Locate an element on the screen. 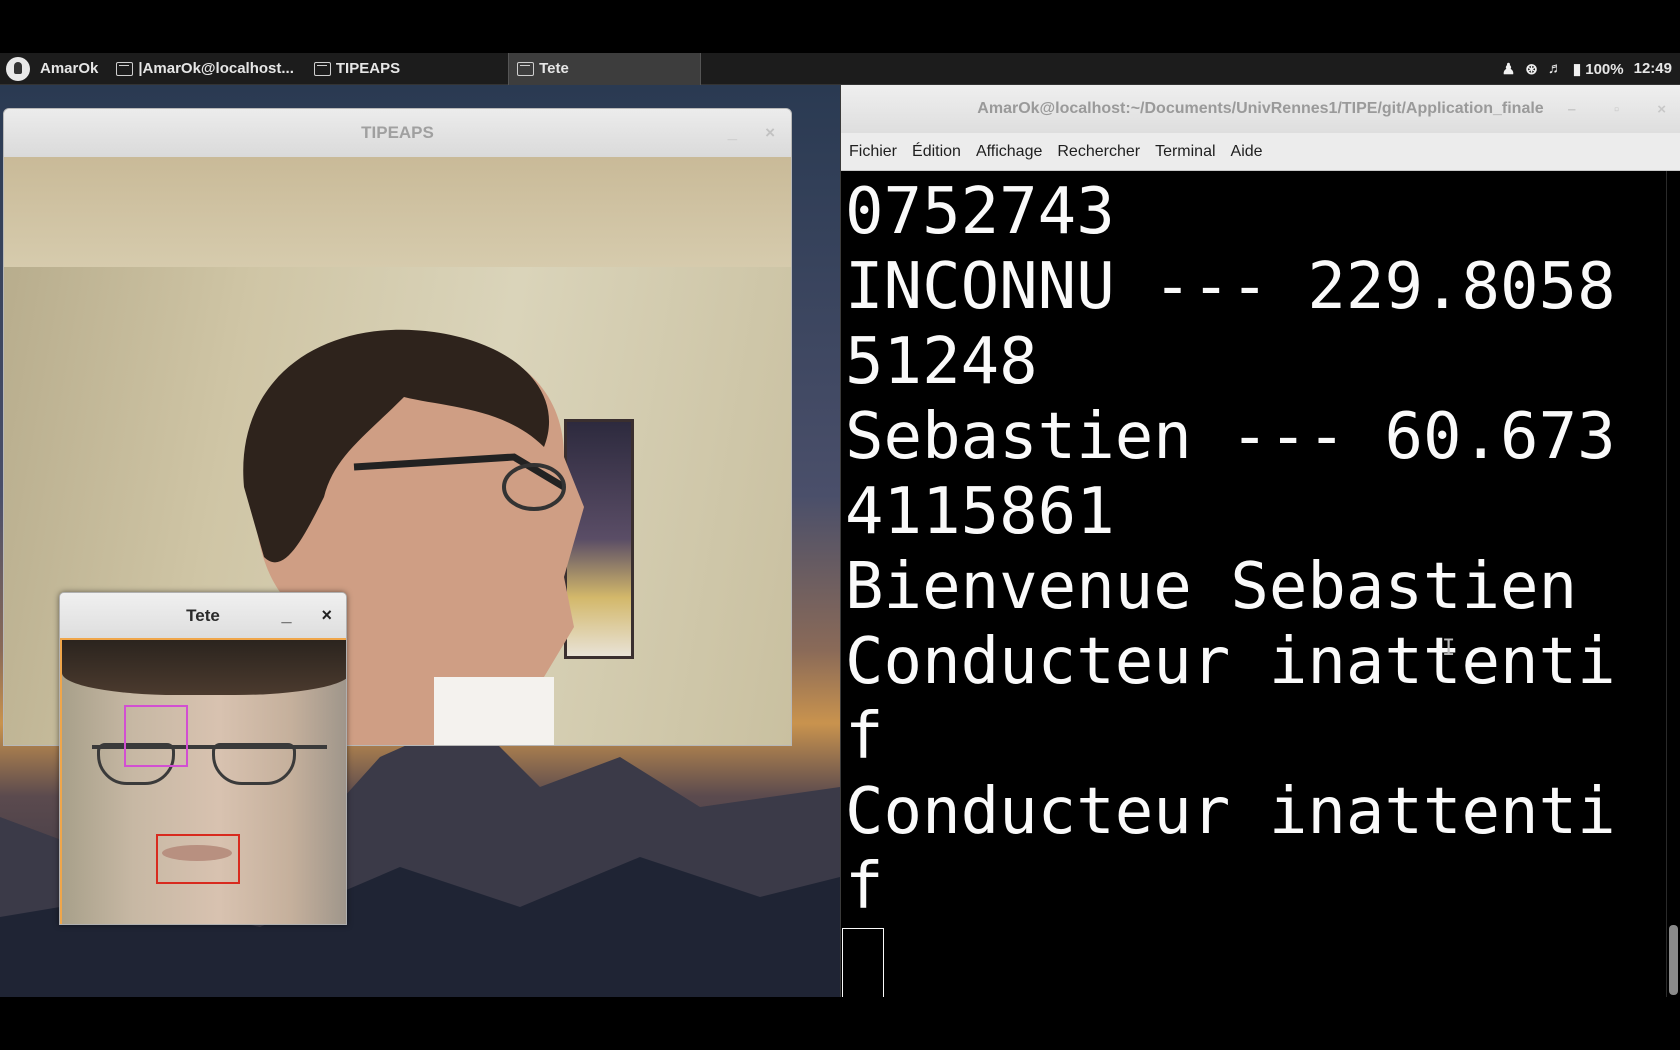  terminal-cursor is located at coordinates (863, 966).